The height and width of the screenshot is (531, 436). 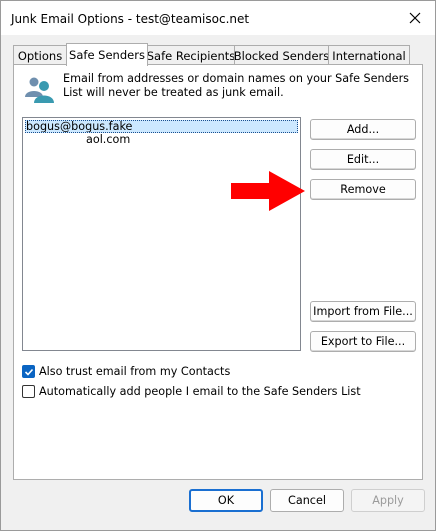 What do you see at coordinates (363, 189) in the screenshot?
I see `remove-button: Remove` at bounding box center [363, 189].